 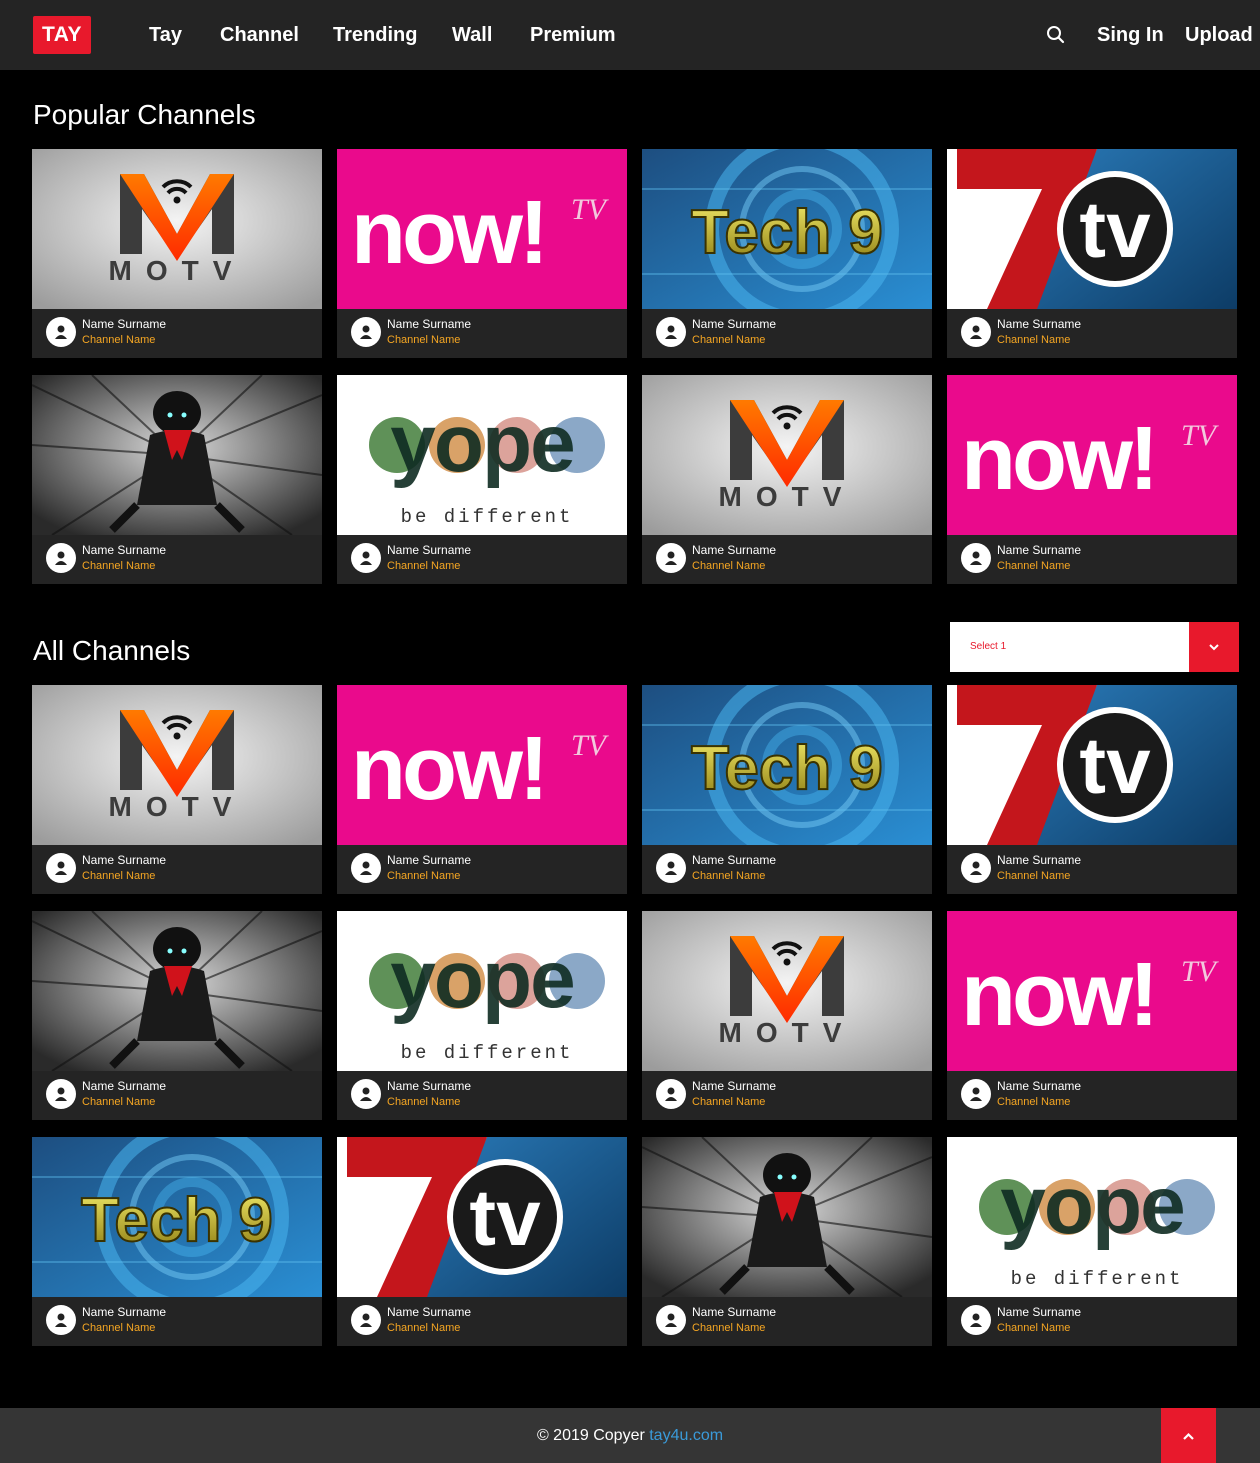 I want to click on motv-logo-image: MOTV, so click(x=787, y=991).